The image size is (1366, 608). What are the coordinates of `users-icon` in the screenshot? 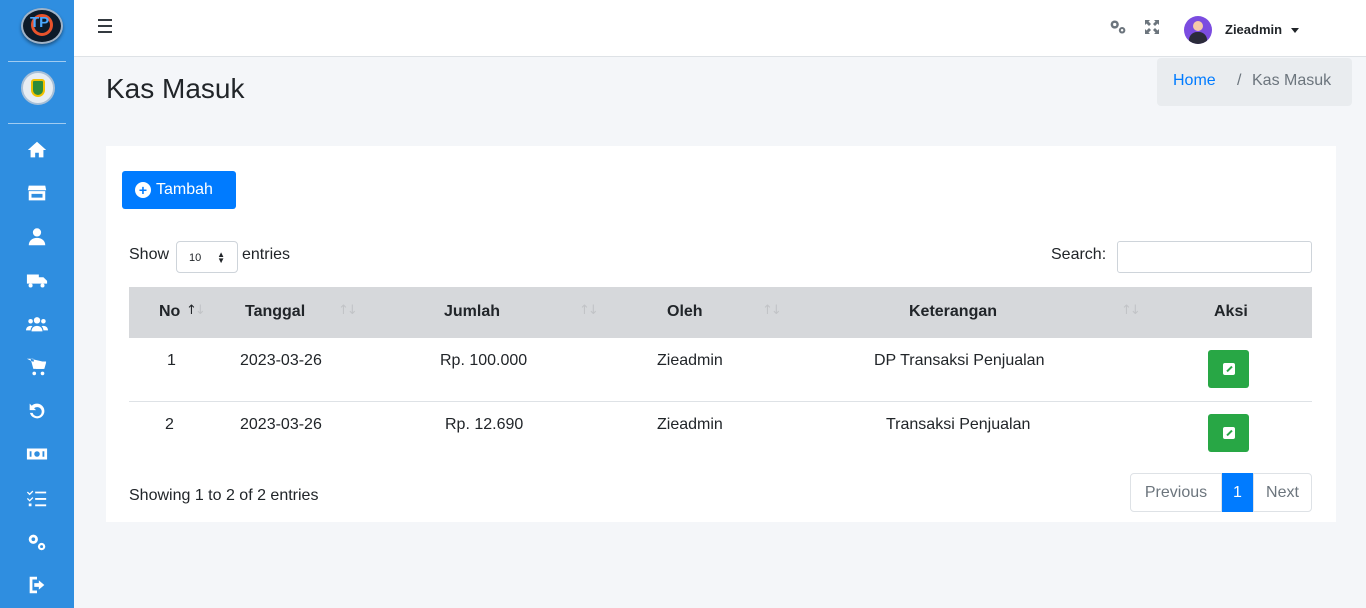 It's located at (37, 324).